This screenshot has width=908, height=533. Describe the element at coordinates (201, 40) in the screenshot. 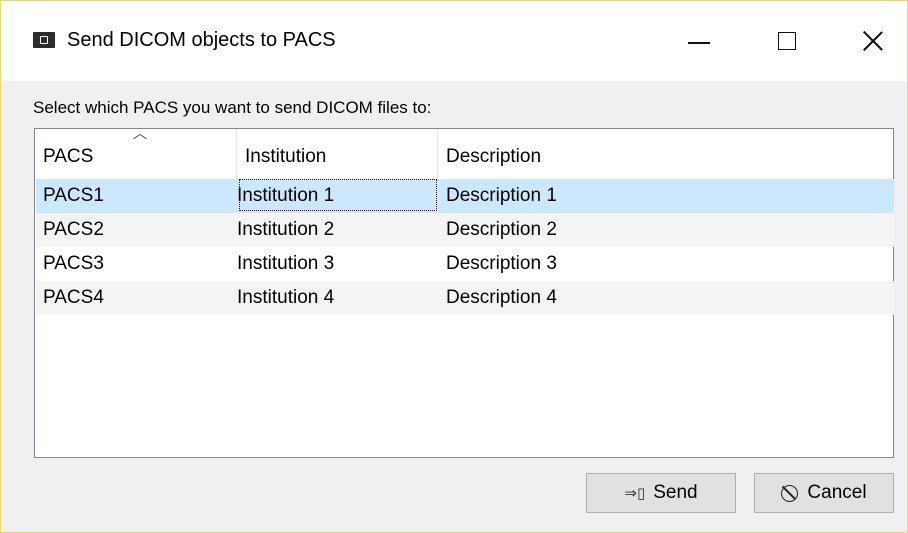

I see `window-title: Send DICOM objects to PACS` at that location.